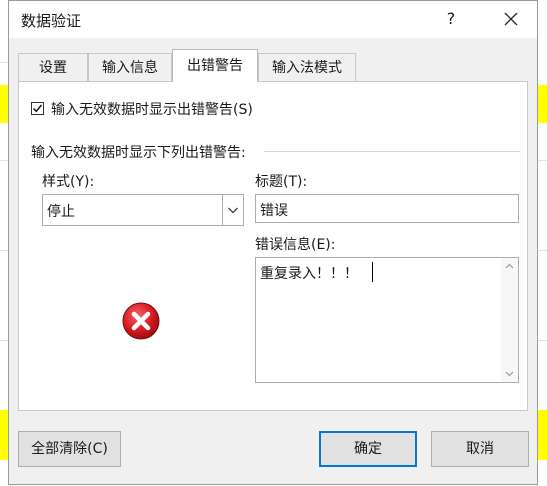 The height and width of the screenshot is (486, 547). I want to click on tab-error-alert: 出错警告, so click(215, 65).